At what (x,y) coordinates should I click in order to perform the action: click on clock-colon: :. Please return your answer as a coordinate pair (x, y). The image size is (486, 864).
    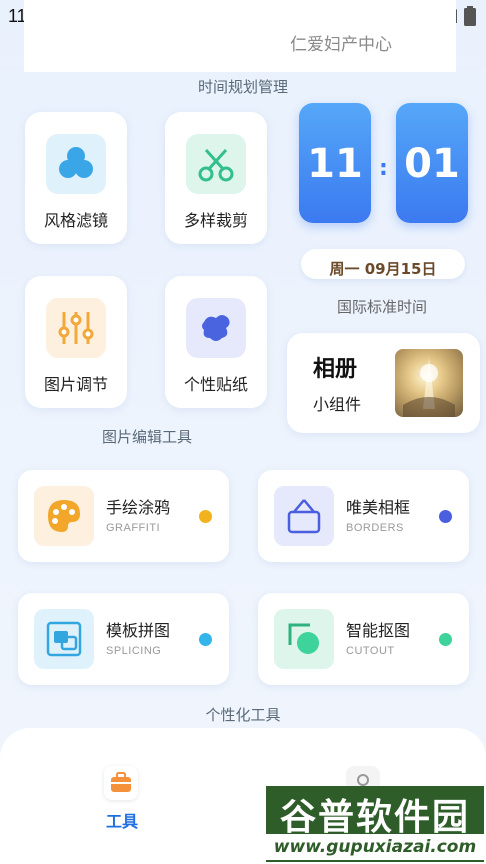
    Looking at the image, I should click on (383, 168).